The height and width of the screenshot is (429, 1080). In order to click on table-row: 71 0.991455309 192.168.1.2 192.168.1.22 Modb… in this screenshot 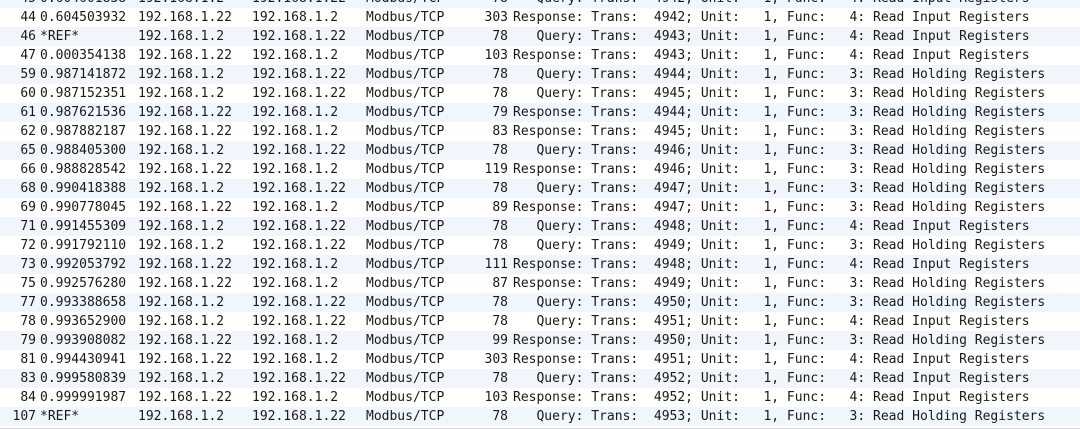, I will do `click(540, 226)`.